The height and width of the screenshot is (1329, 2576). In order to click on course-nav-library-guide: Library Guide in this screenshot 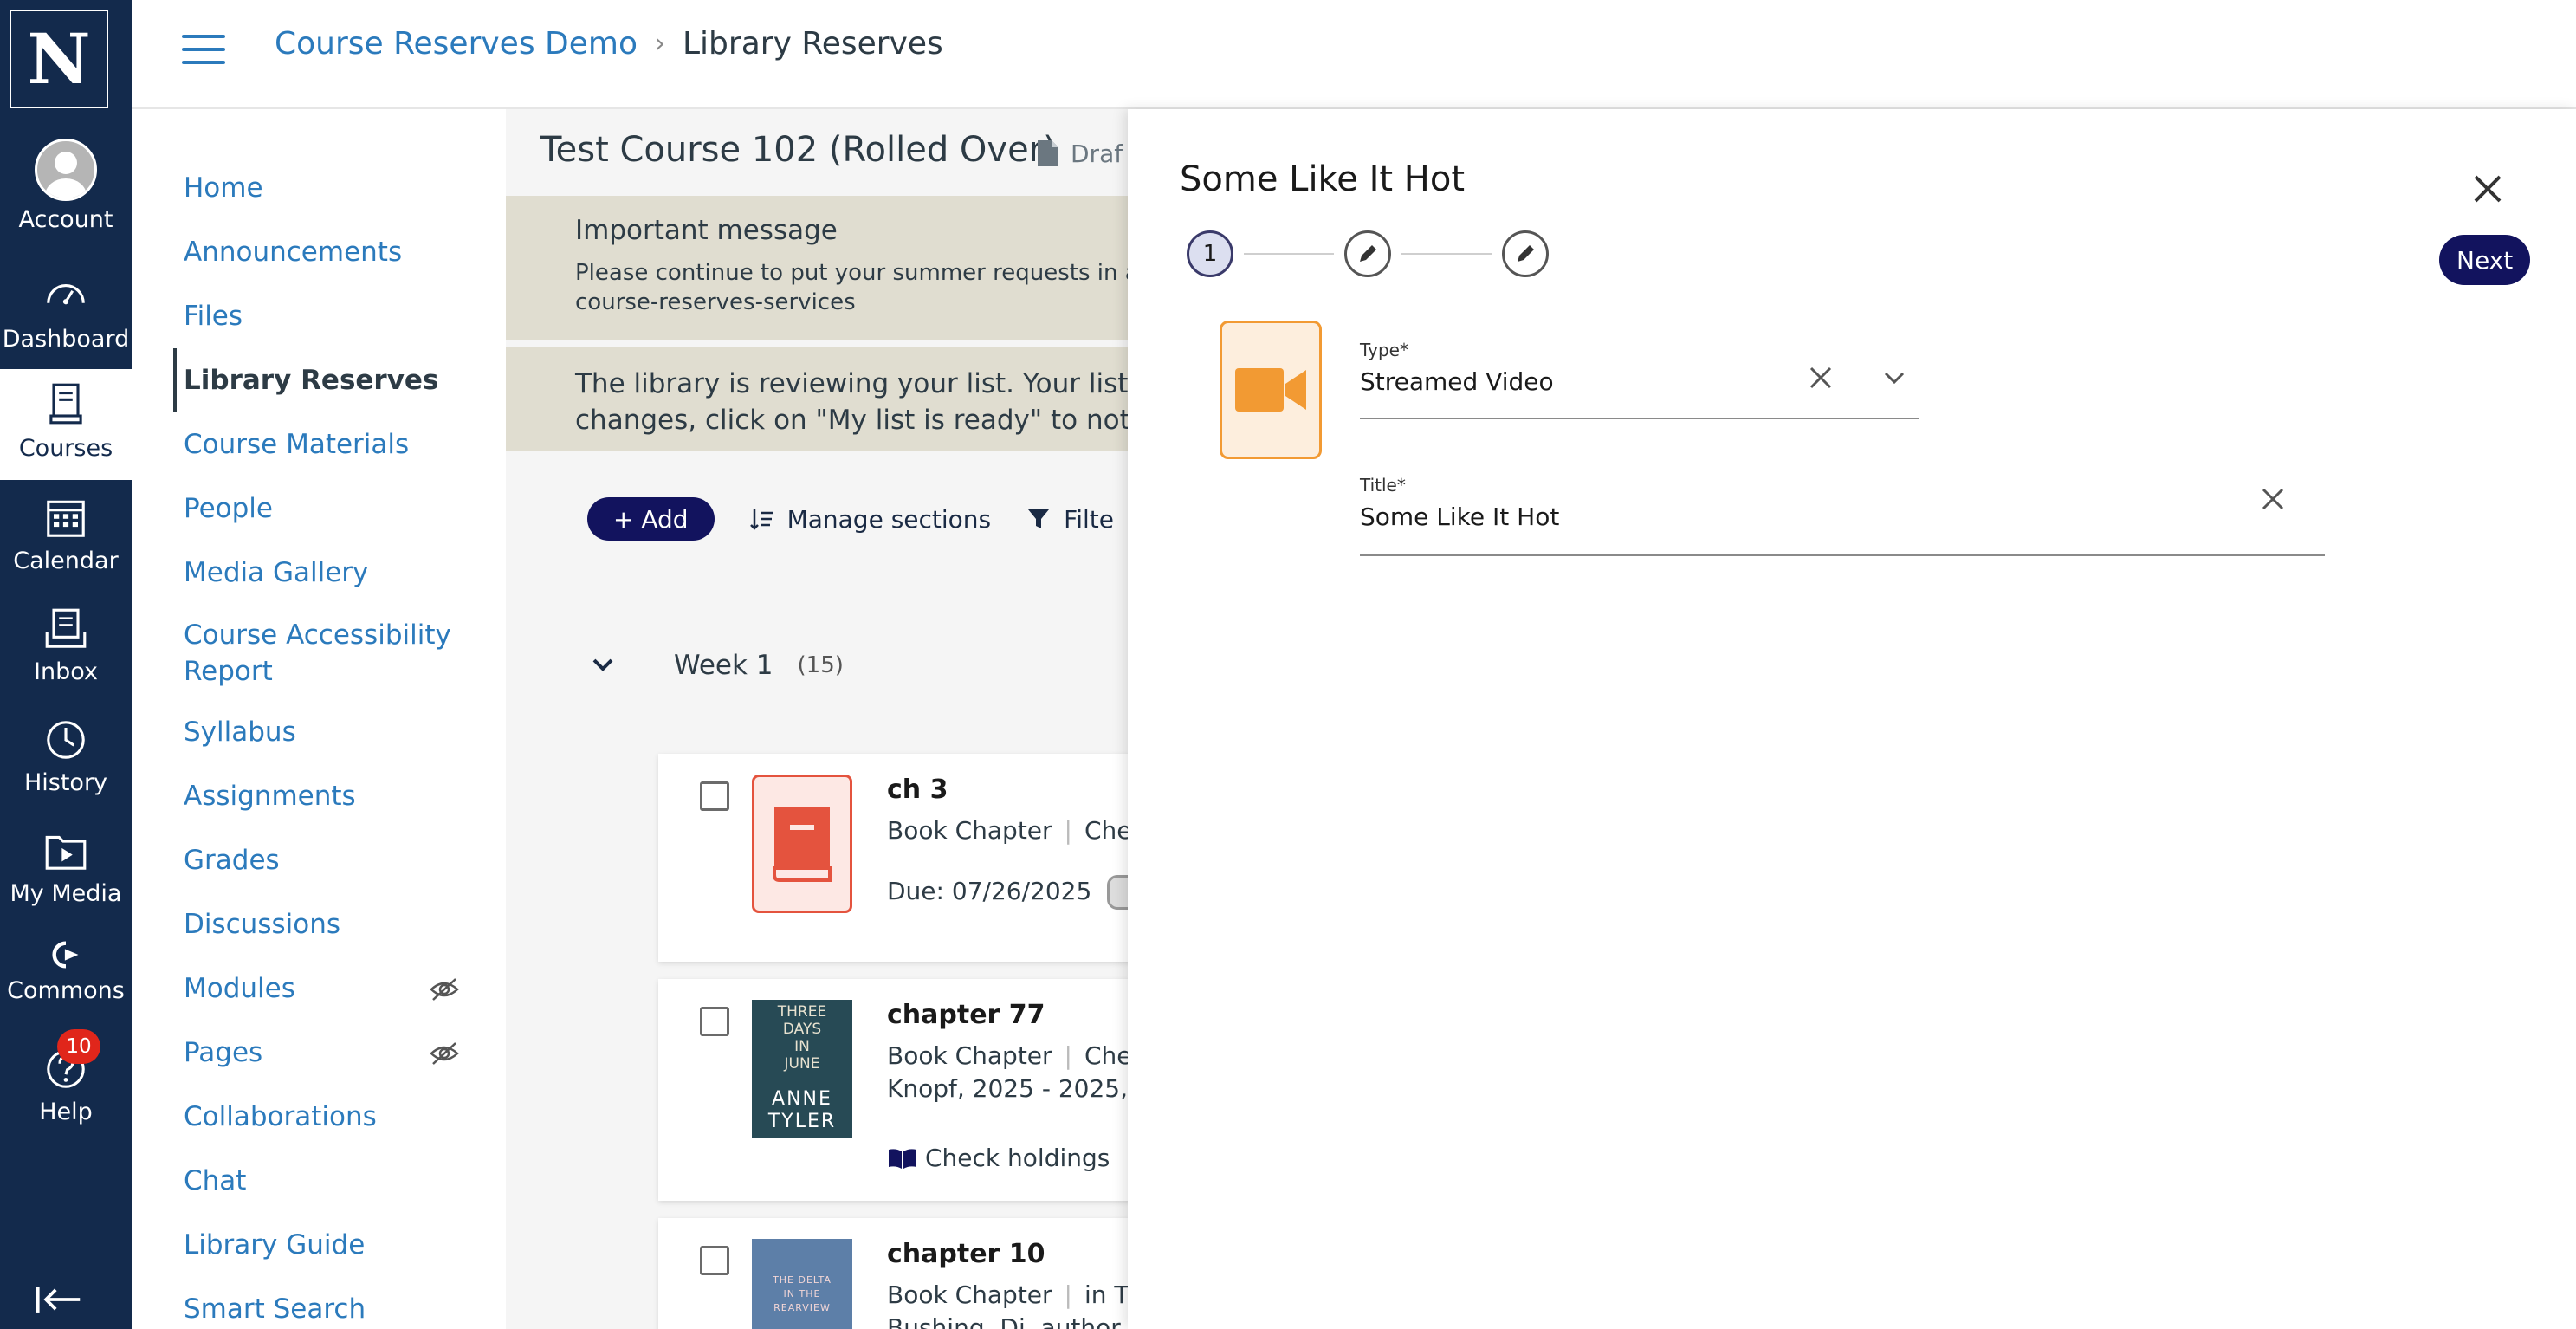, I will do `click(329, 1245)`.